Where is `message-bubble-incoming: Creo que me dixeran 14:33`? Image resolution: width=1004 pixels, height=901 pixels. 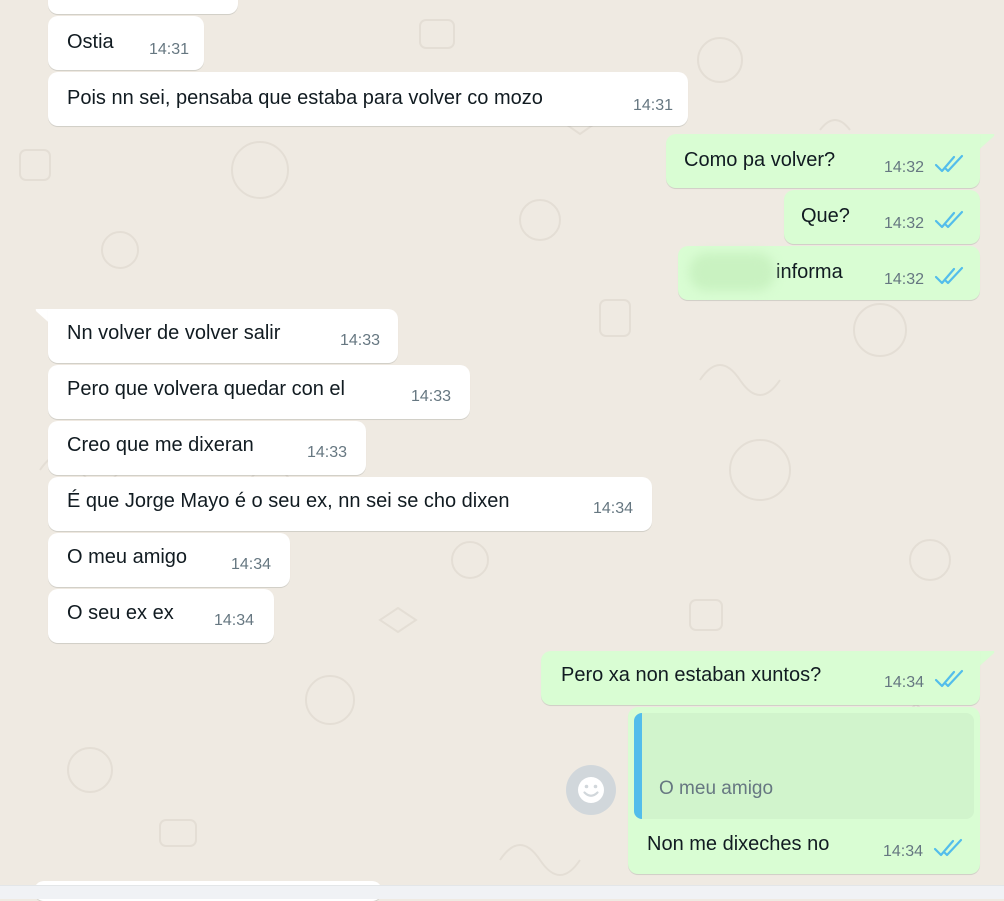 message-bubble-incoming: Creo que me dixeran 14:33 is located at coordinates (207, 448).